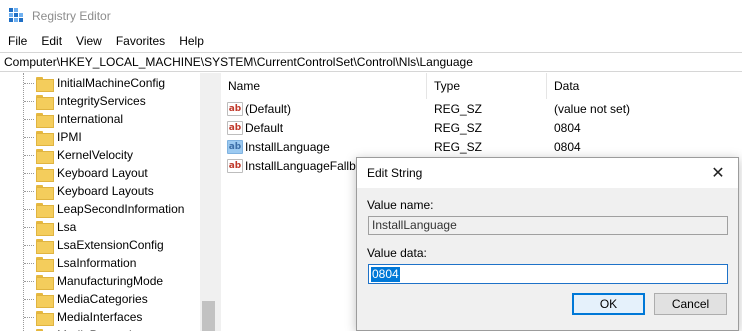 The image size is (742, 331). Describe the element at coordinates (608, 304) in the screenshot. I see `ok-button: OK` at that location.